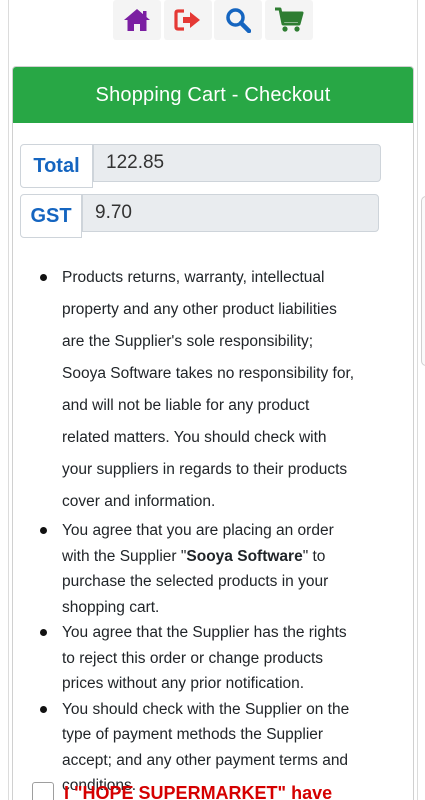 The image size is (425, 800). What do you see at coordinates (244, 556) in the screenshot?
I see `supplier-name: Sooya Software` at bounding box center [244, 556].